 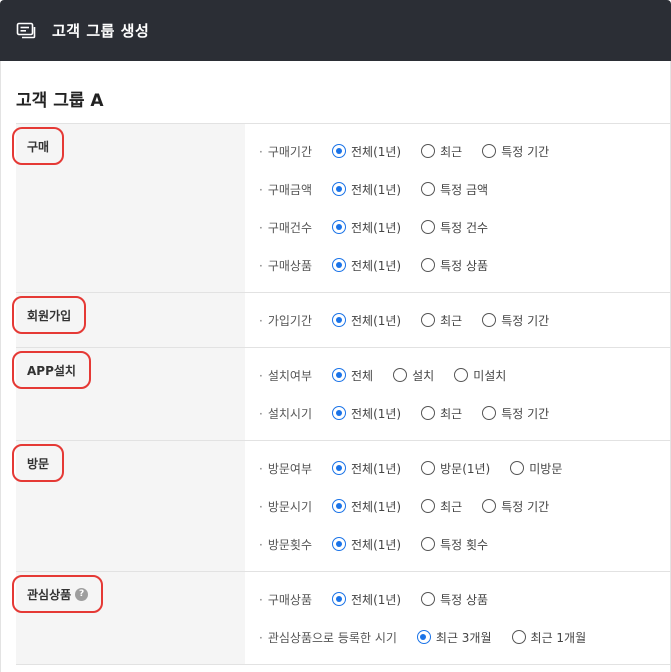 I want to click on radio-option-label: 특정 횟수, so click(x=464, y=544).